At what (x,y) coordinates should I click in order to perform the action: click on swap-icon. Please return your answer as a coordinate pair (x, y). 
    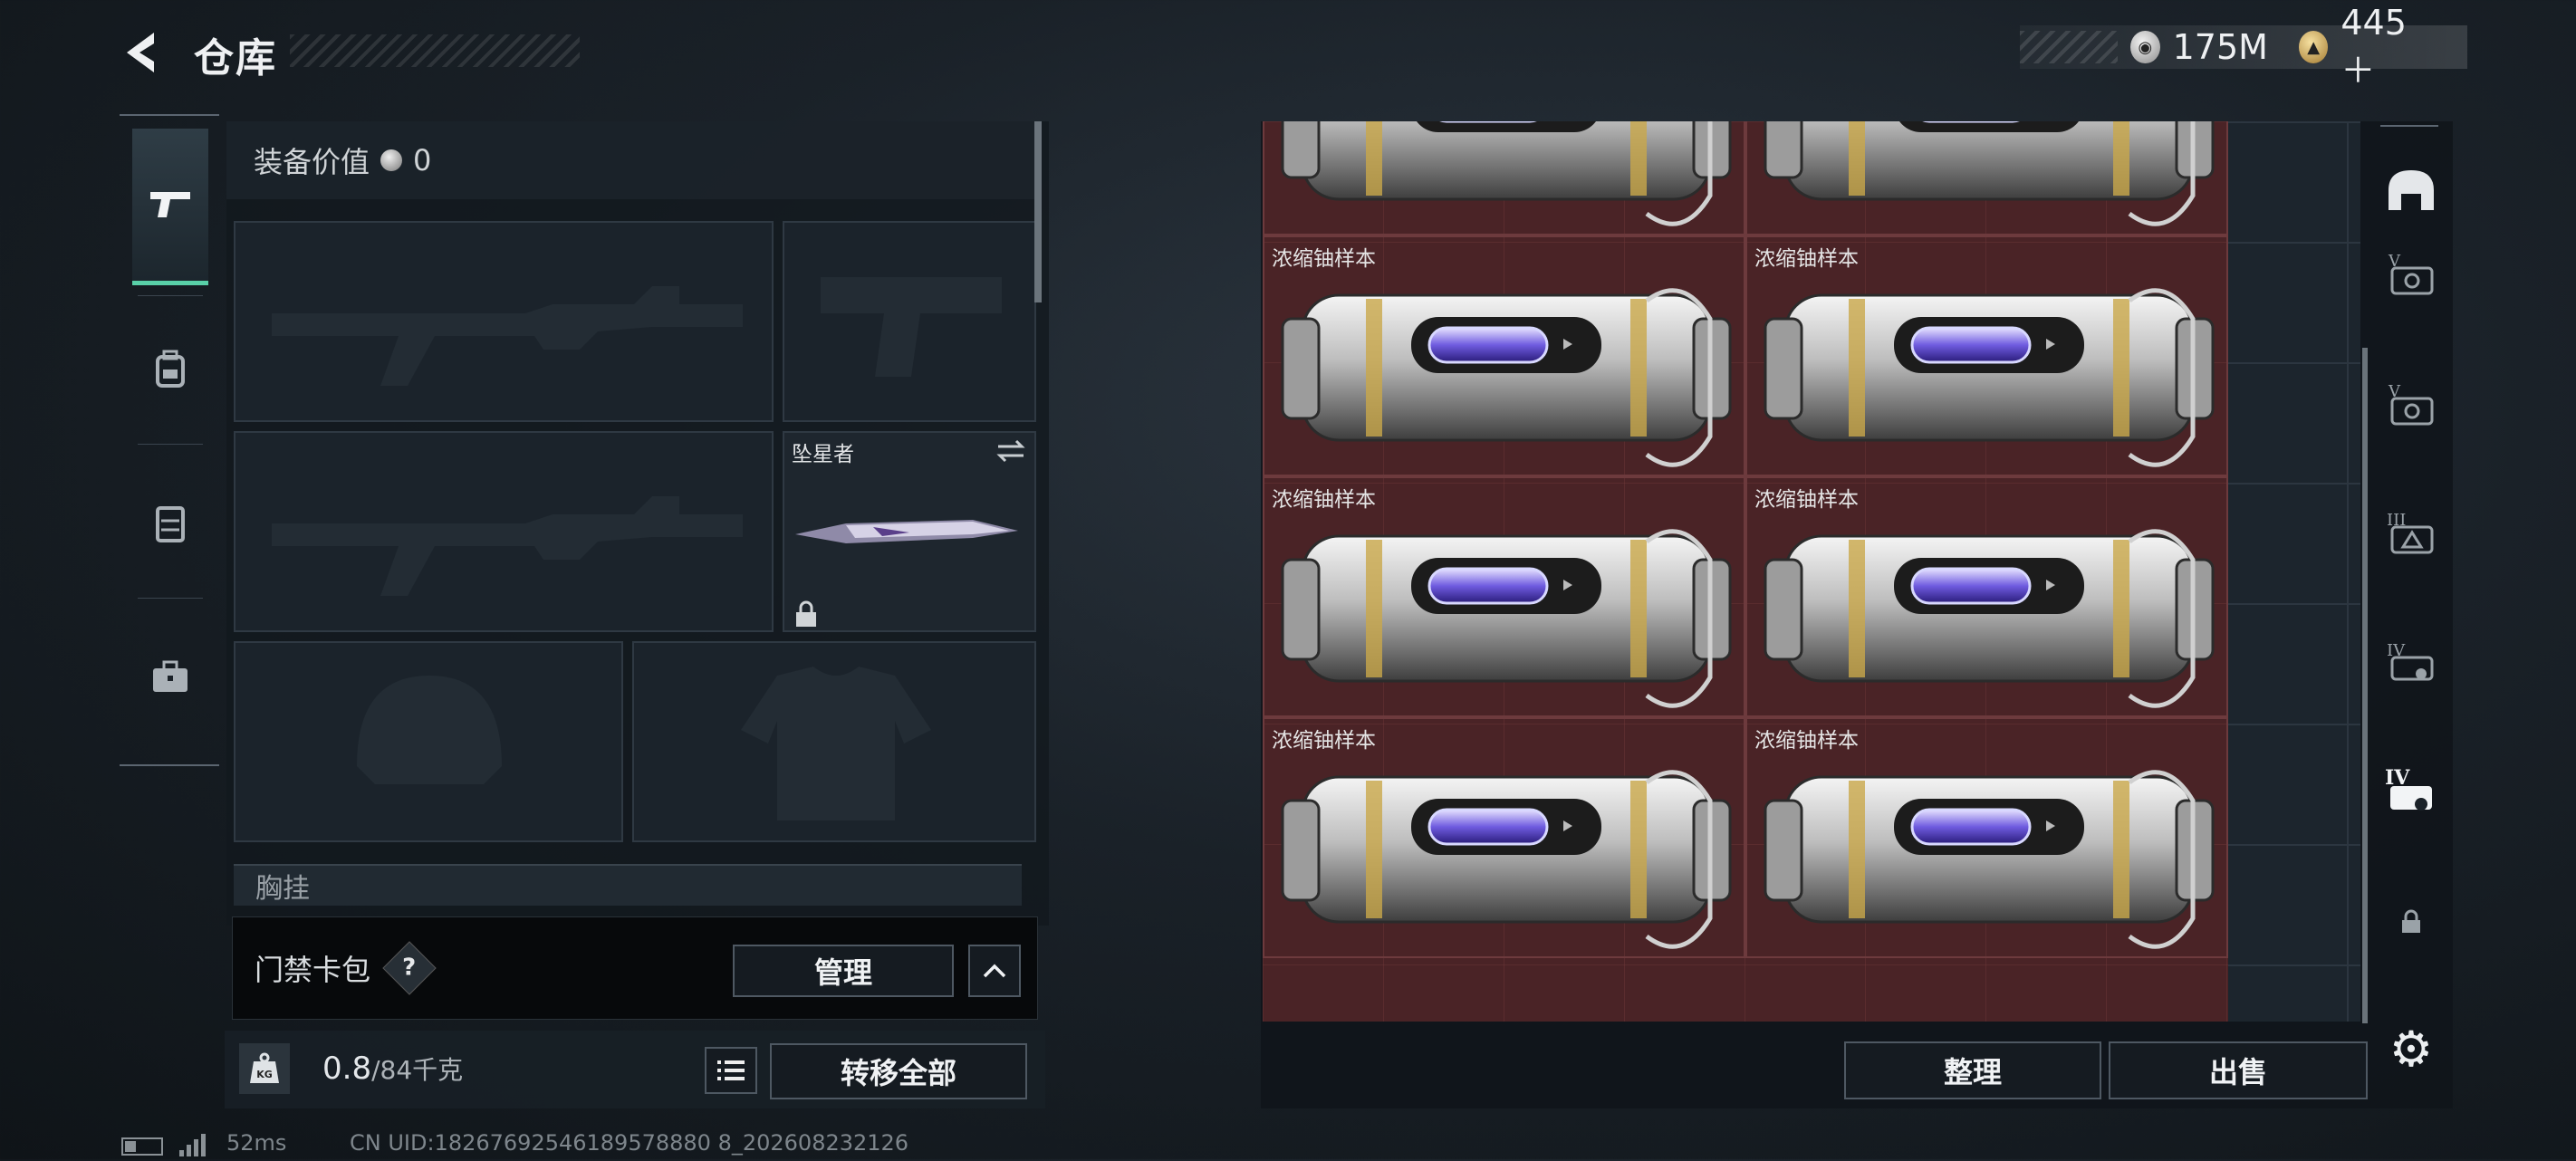
    Looking at the image, I should click on (1011, 451).